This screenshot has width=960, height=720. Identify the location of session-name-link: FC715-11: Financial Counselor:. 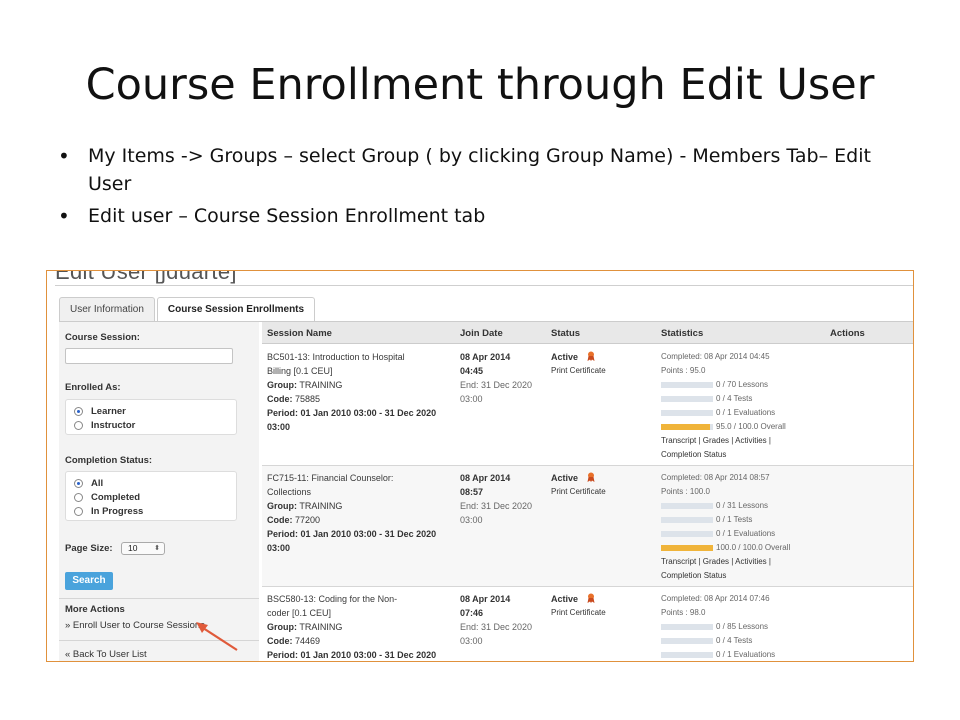
(359, 478).